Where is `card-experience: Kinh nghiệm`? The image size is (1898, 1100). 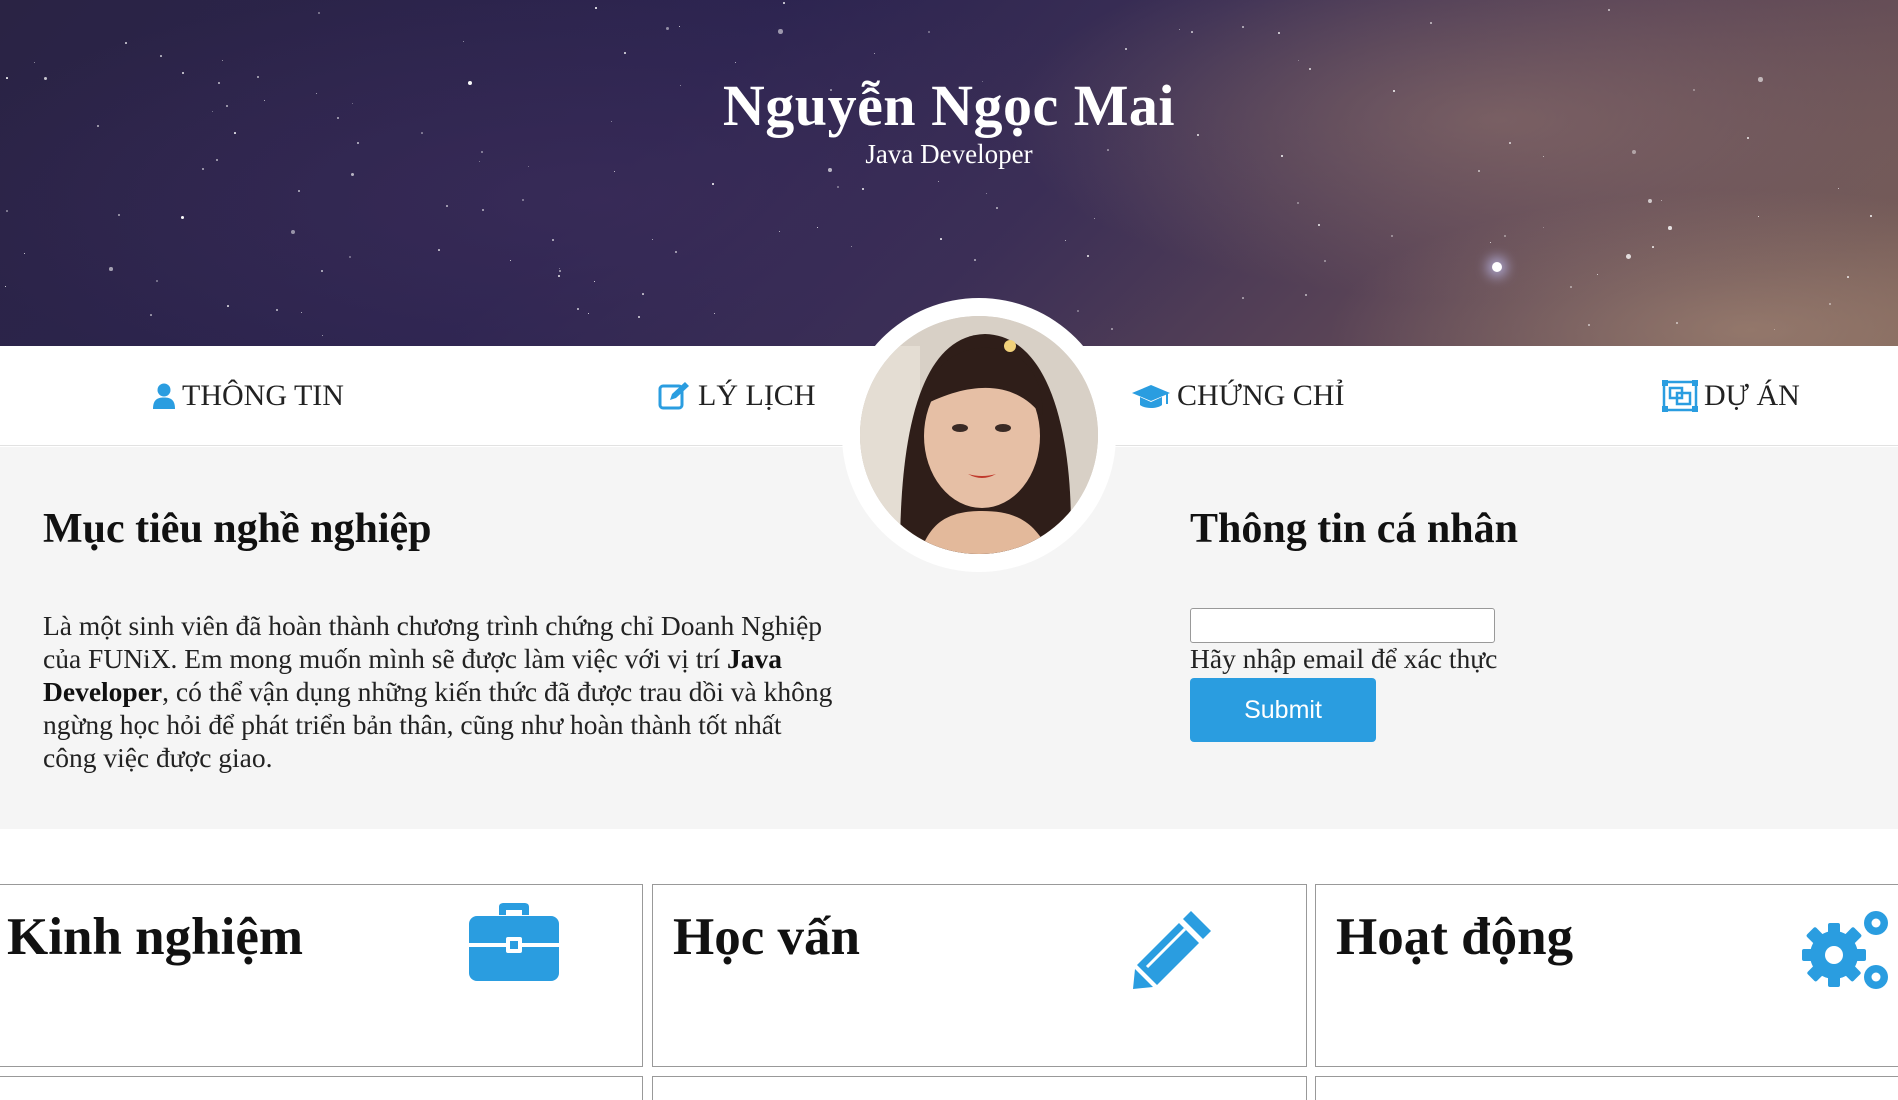 card-experience: Kinh nghiệm is located at coordinates (321, 975).